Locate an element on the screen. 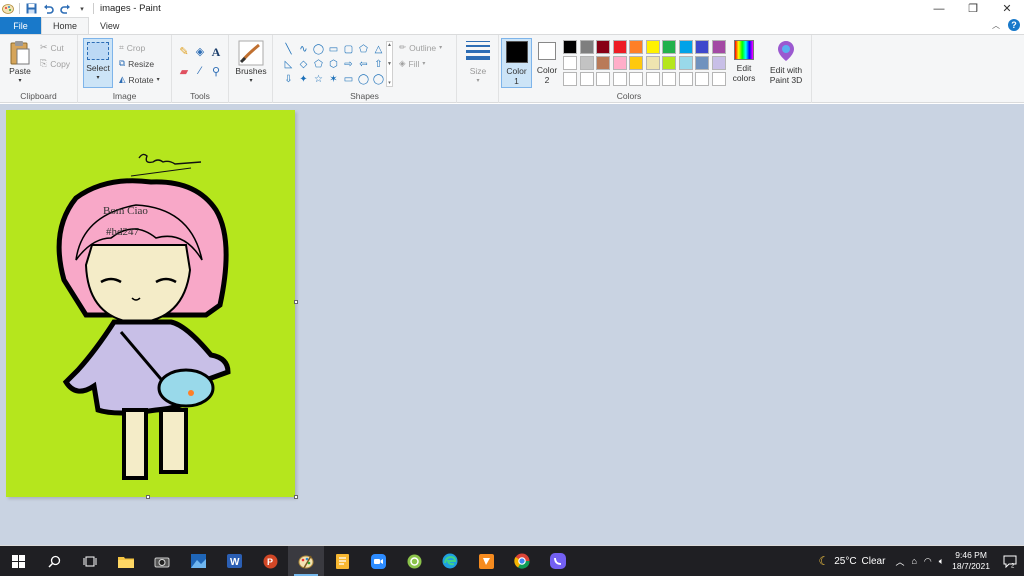 This screenshot has width=1024, height=576. save-icon is located at coordinates (31, 9).